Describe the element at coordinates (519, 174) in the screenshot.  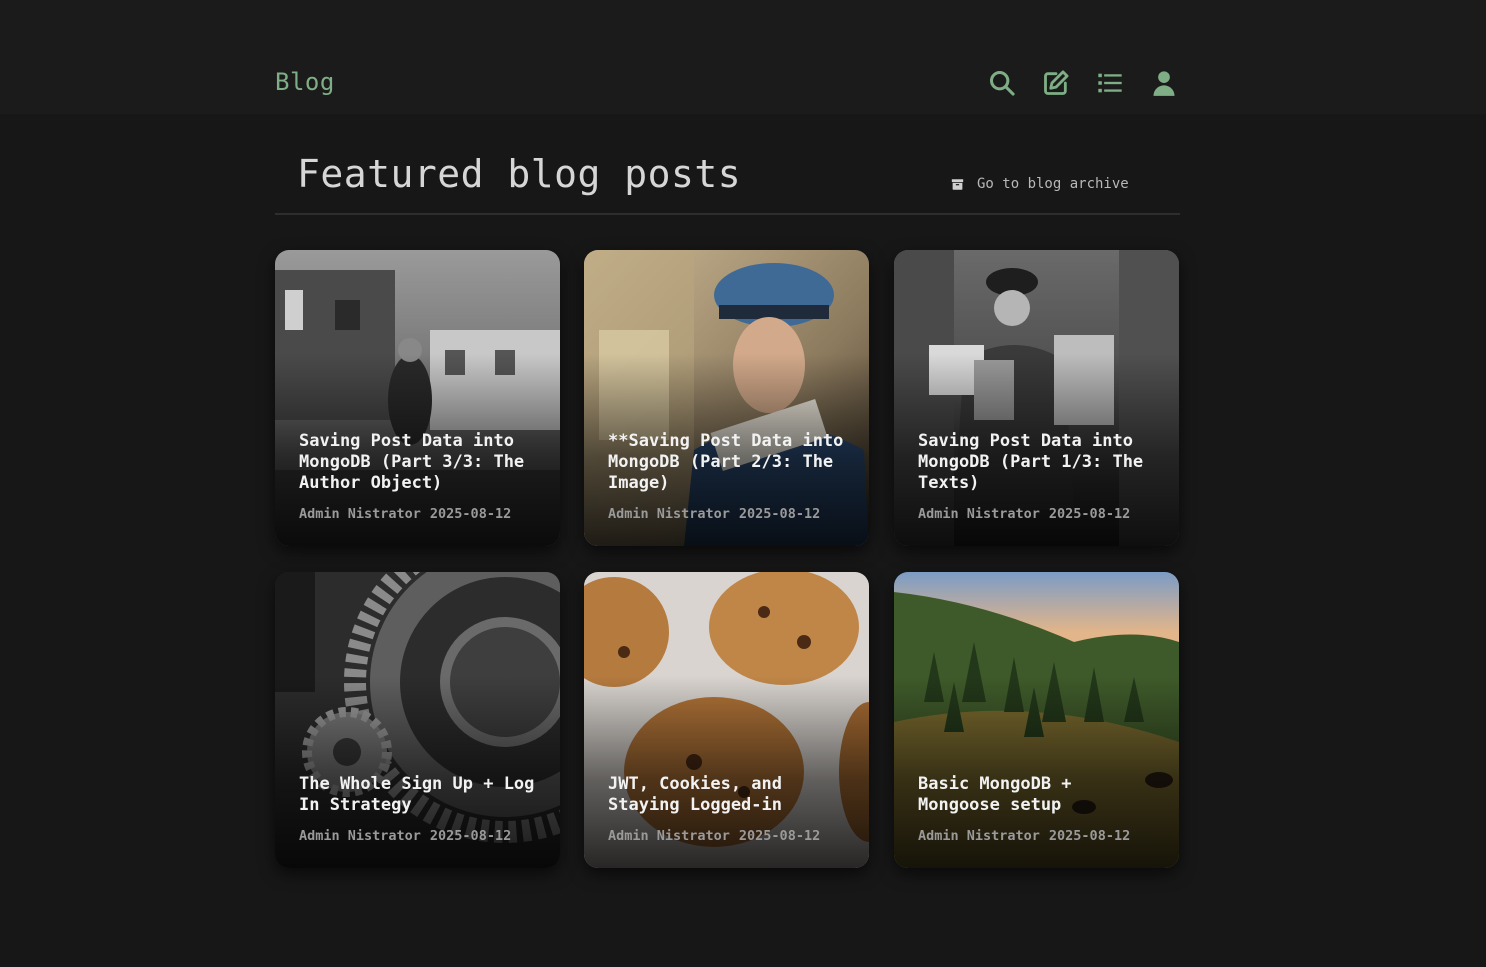
I see `page-title: Featured blog posts` at that location.